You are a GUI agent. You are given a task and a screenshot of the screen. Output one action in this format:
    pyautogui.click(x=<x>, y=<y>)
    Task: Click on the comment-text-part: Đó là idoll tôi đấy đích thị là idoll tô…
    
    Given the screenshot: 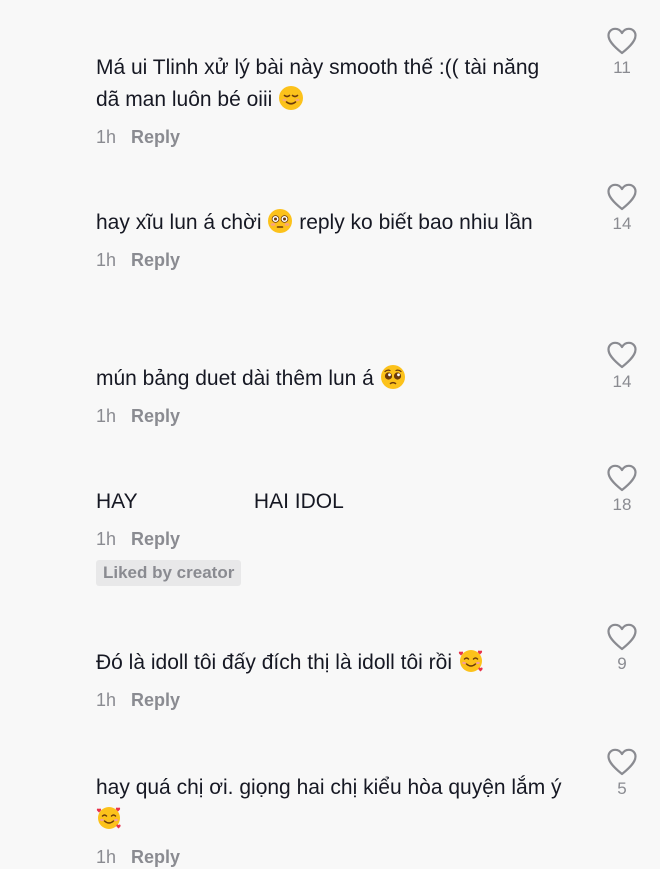 What is the action you would take?
    pyautogui.click(x=277, y=662)
    